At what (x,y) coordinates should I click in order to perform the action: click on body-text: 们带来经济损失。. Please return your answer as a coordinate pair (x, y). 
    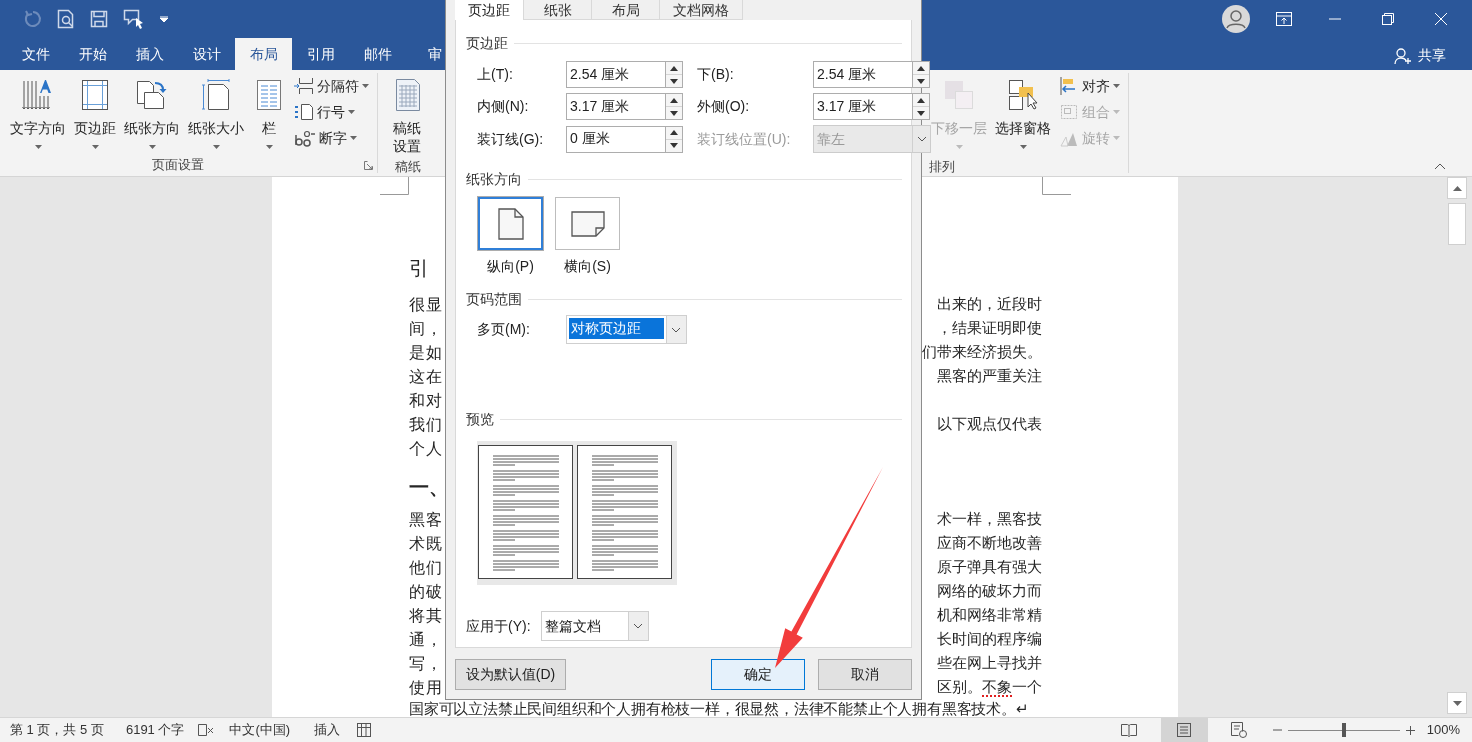
    Looking at the image, I should click on (982, 353).